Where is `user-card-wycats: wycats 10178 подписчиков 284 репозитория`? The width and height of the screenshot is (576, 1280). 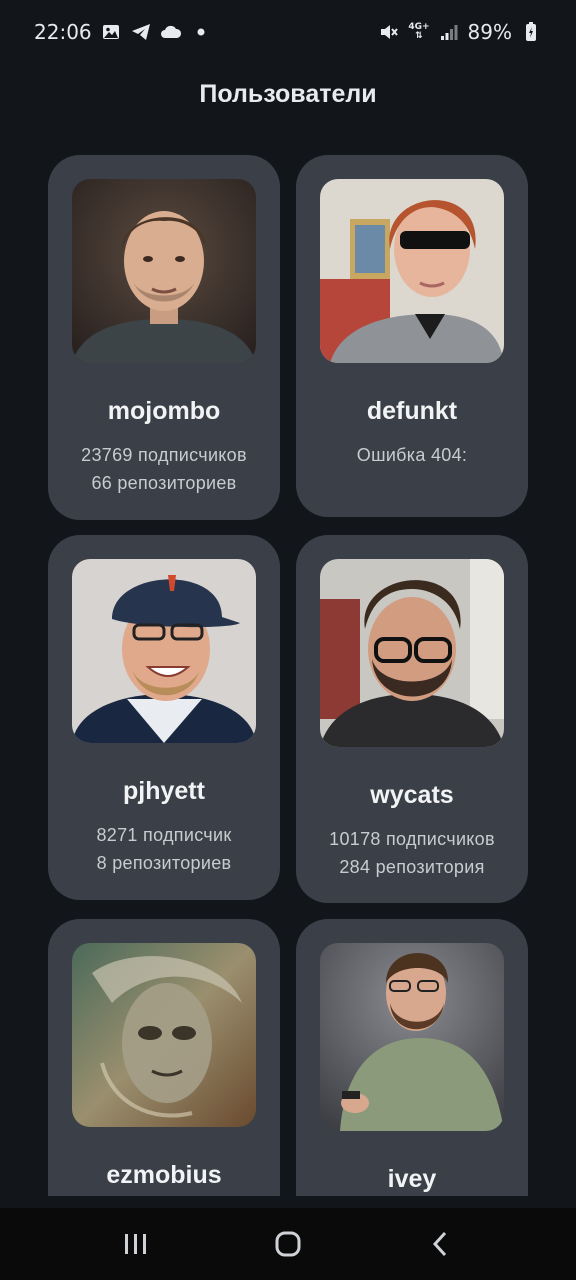
user-card-wycats: wycats 10178 подписчиков 284 репозитория is located at coordinates (412, 719).